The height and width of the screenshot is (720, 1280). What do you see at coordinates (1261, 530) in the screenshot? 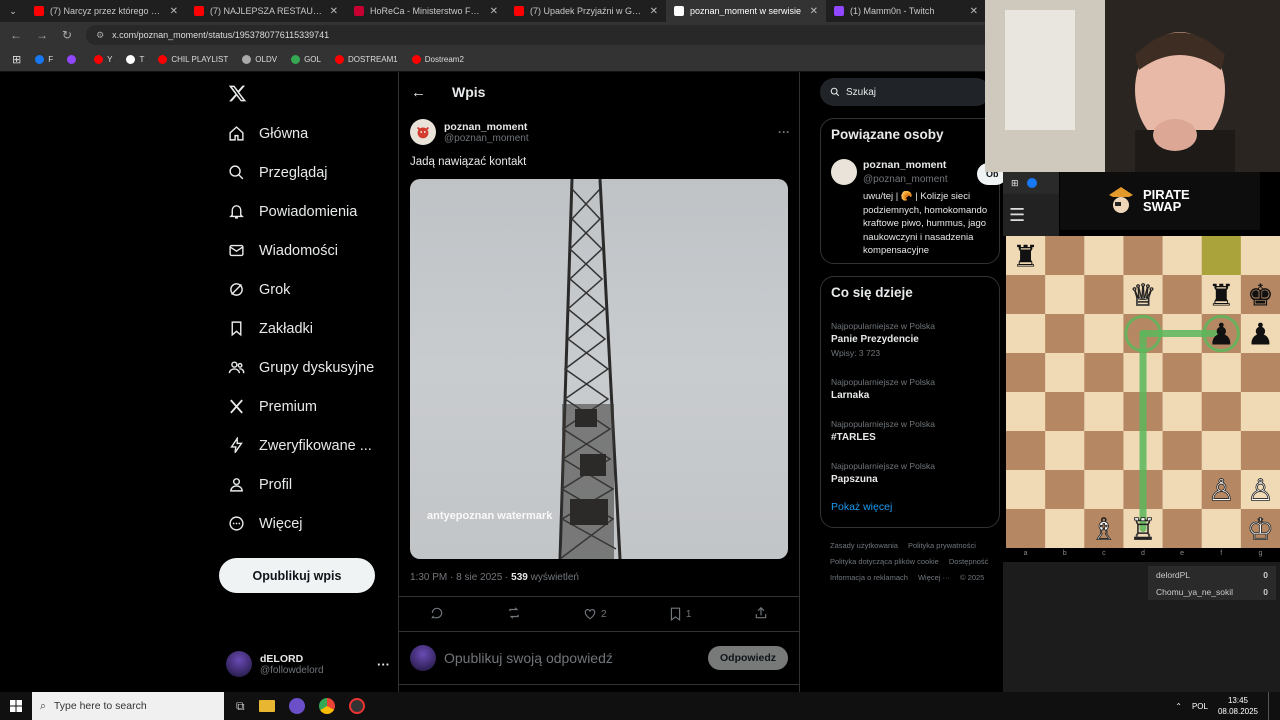
I see `chess-piece: ♔` at bounding box center [1261, 530].